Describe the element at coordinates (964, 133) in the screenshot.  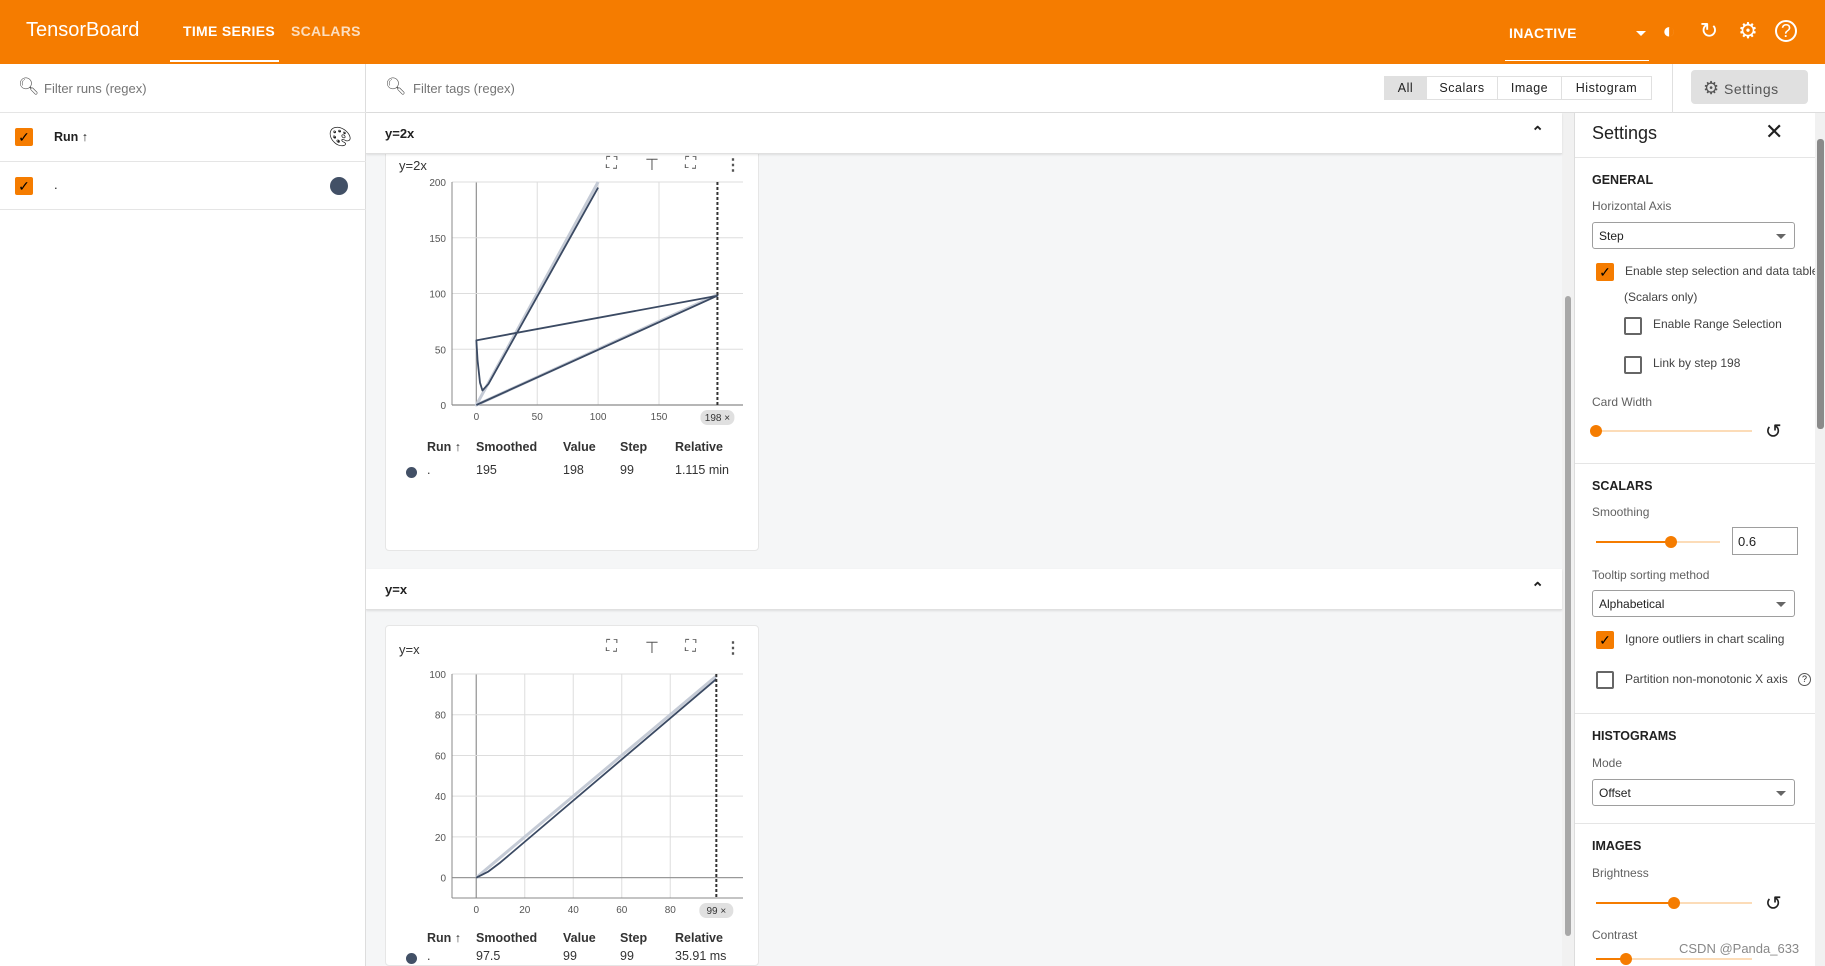
I see `group-header-y2x: y=2x ⌃` at that location.